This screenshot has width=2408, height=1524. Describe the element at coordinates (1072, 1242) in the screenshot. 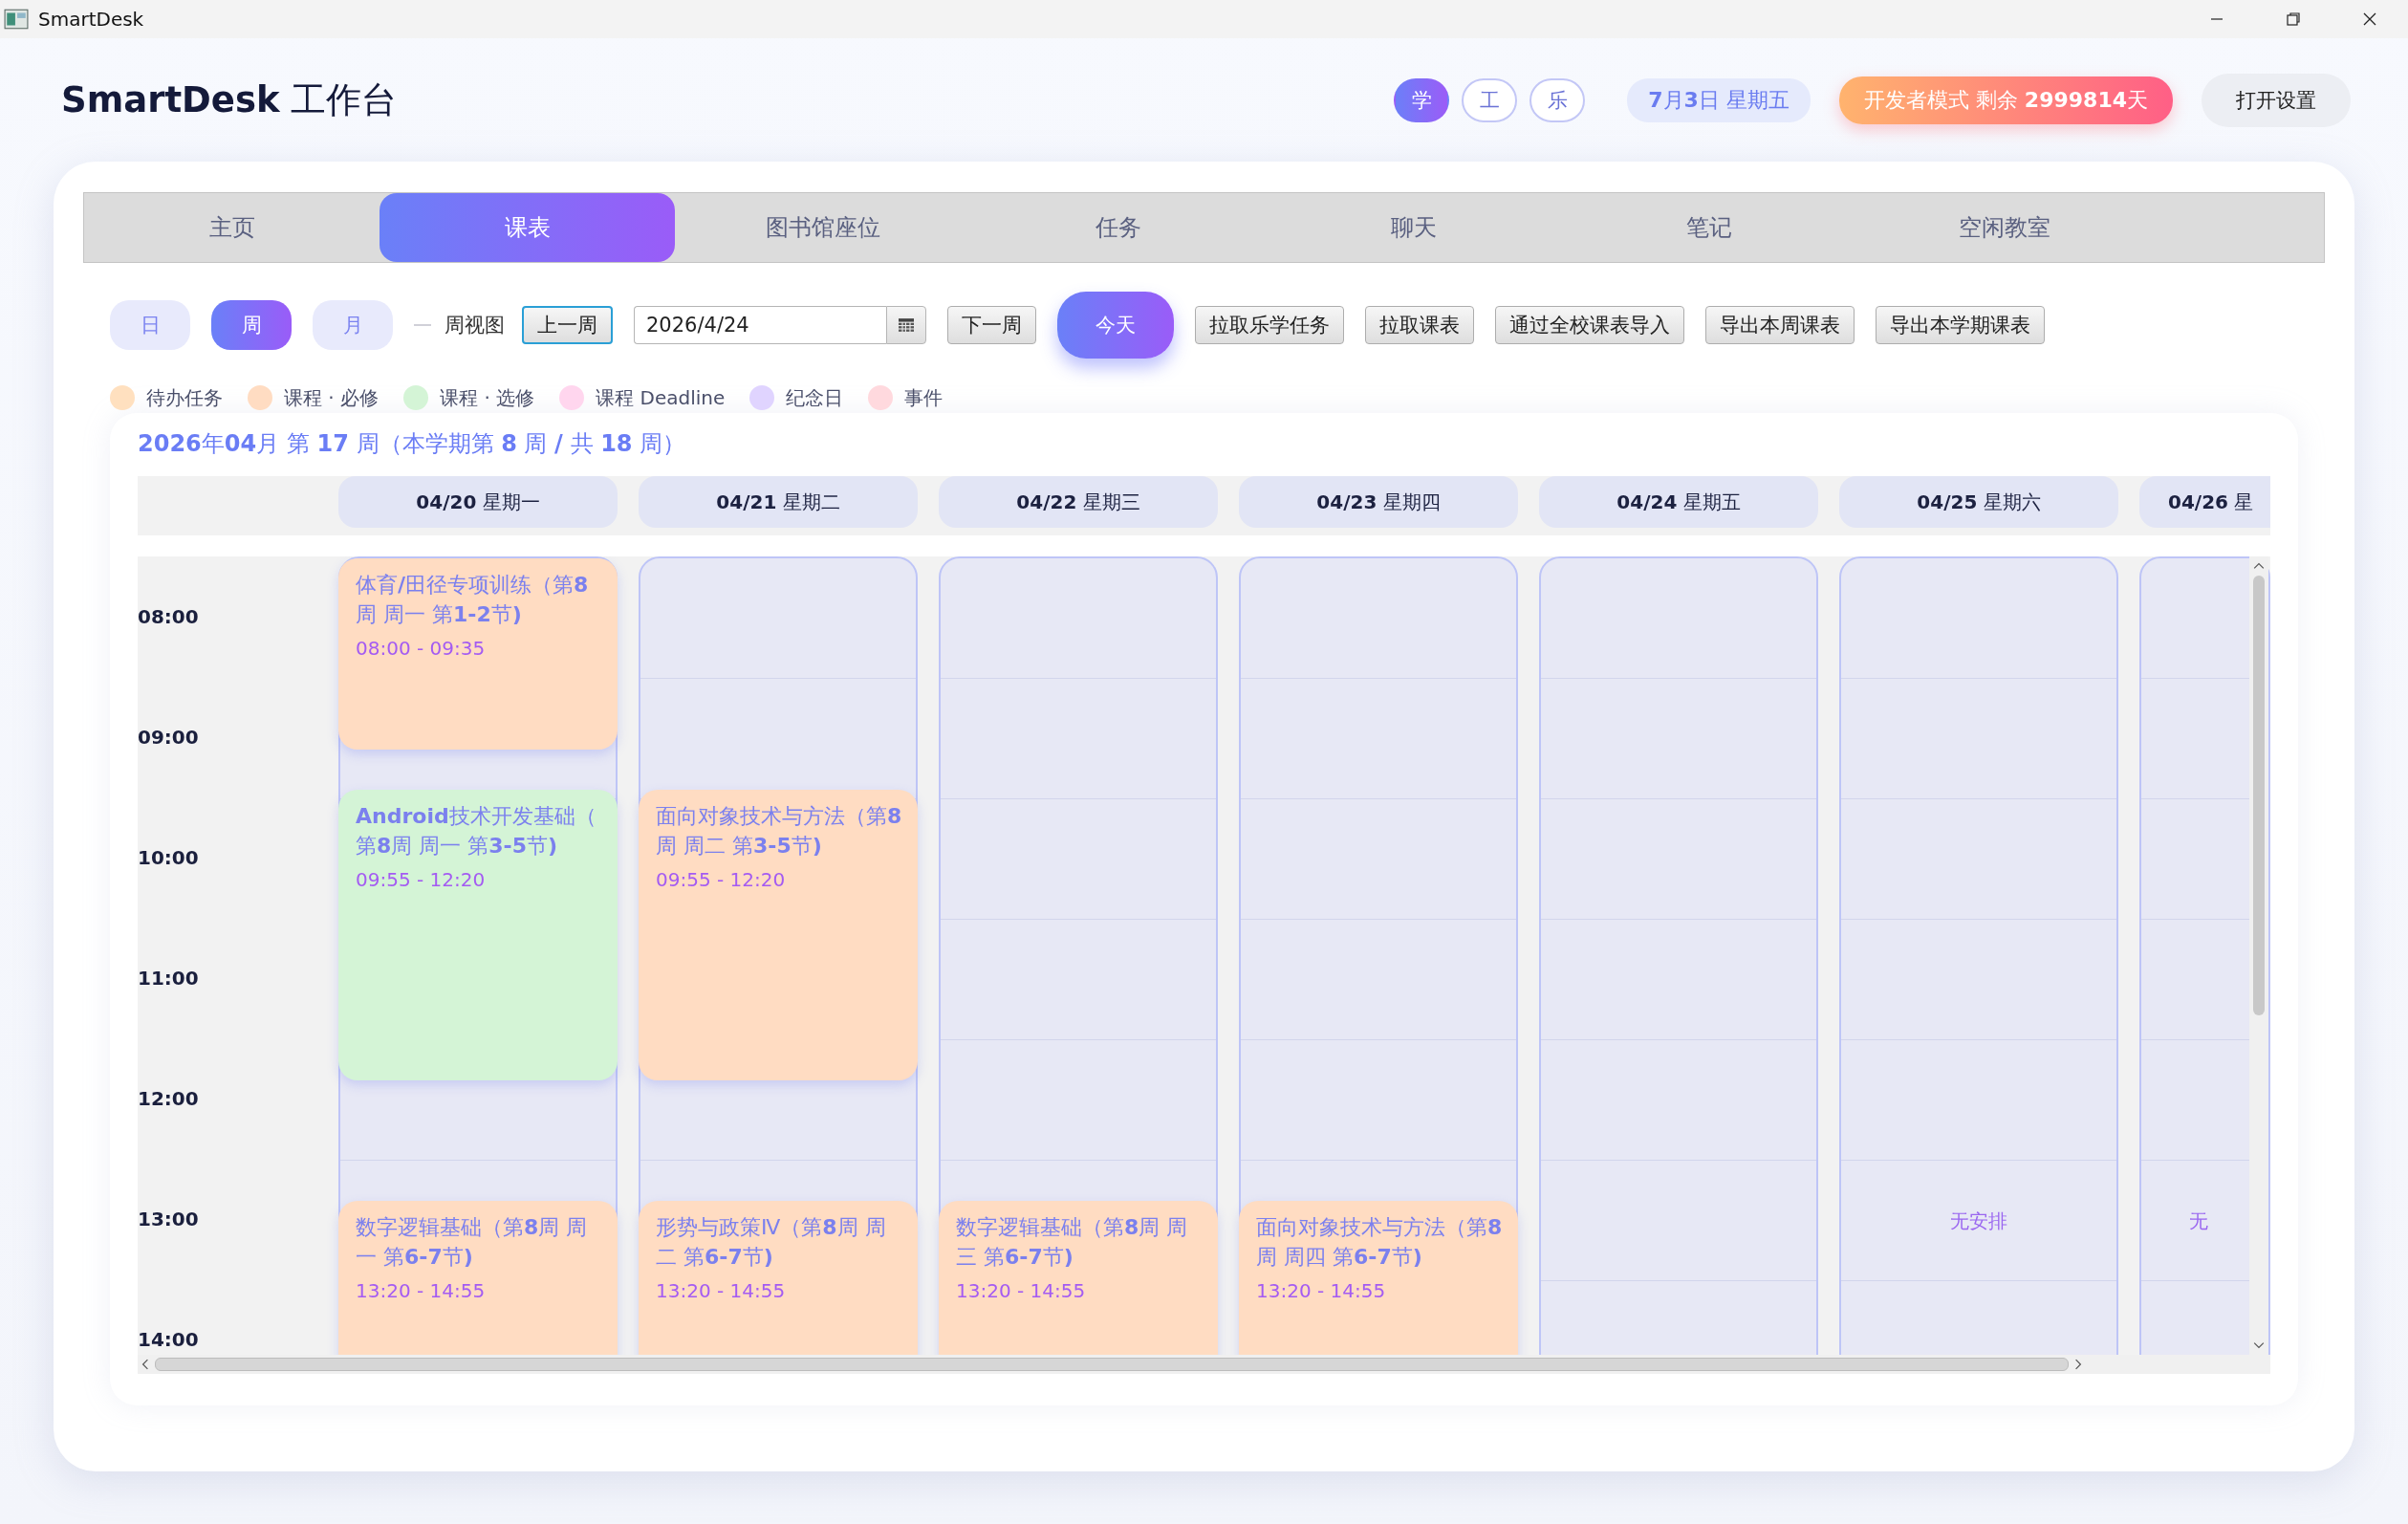

I see `course-title: 数字逻辑基础（第8周 周三 第6-7节)` at that location.